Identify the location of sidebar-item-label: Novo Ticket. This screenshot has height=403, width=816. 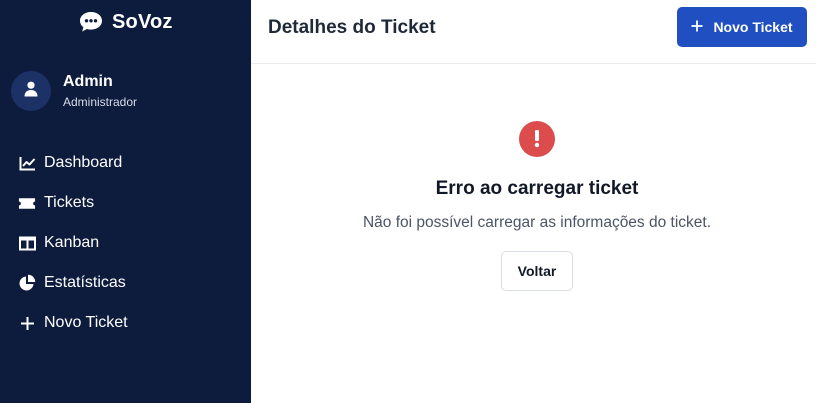
(86, 322).